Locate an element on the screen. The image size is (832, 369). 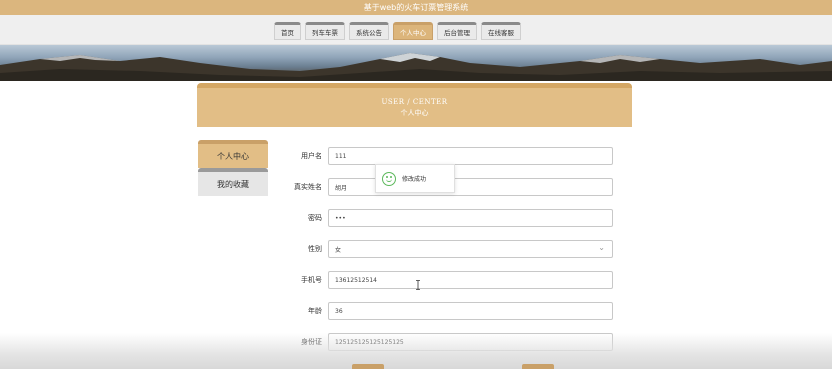
idcard-input: 125125125125125125 is located at coordinates (470, 342).